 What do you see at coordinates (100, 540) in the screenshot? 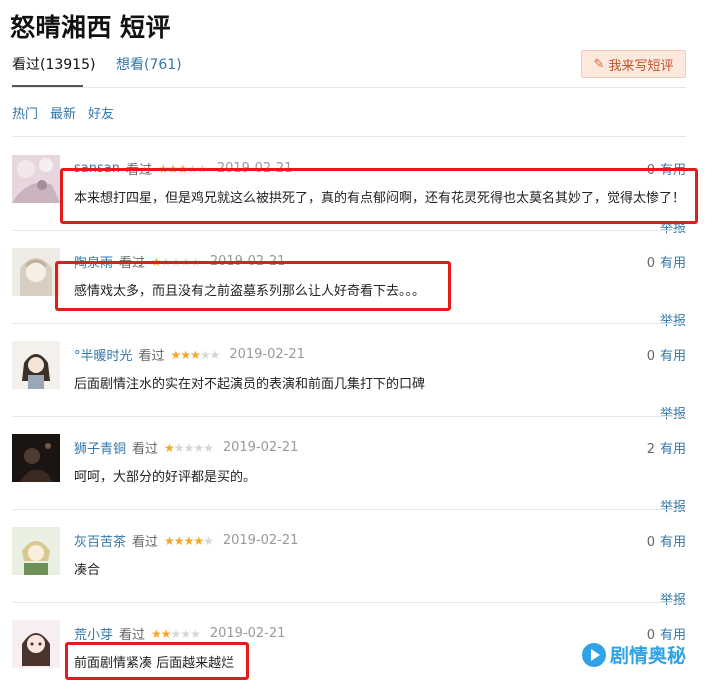
I see `username: 灰百苦茶` at bounding box center [100, 540].